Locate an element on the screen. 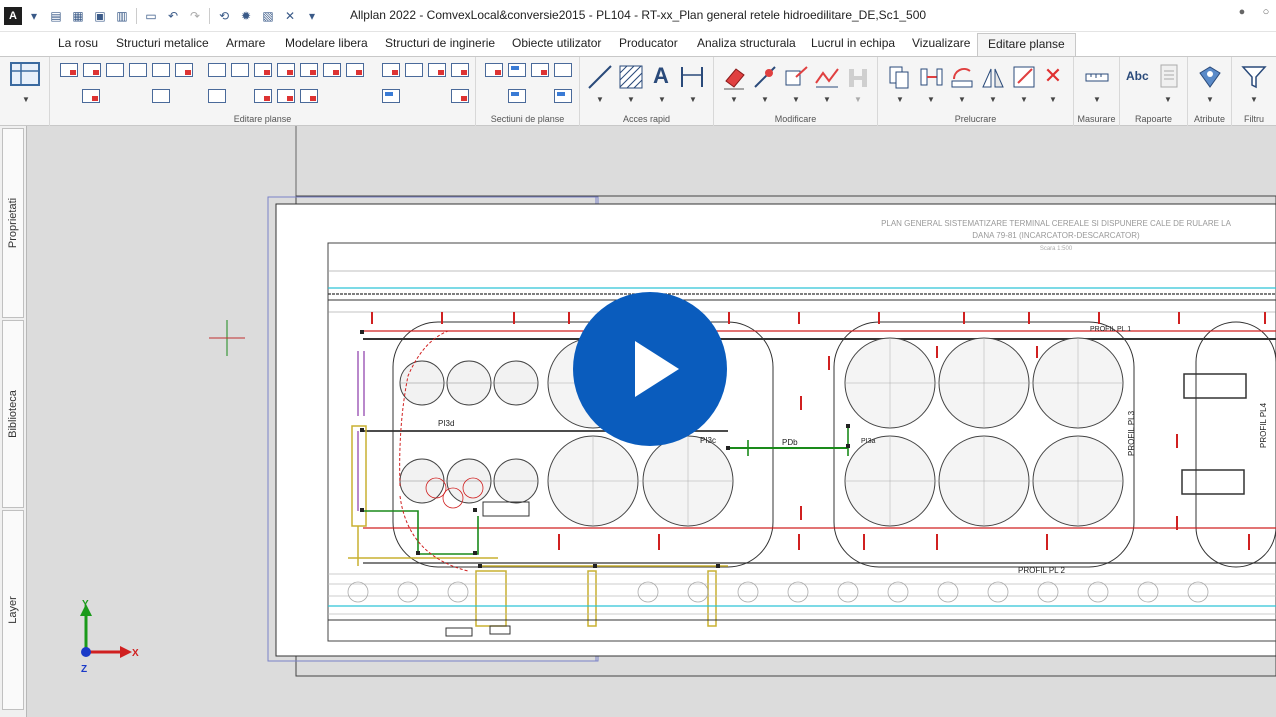  disabled-tool-icon is located at coordinates (858, 77).